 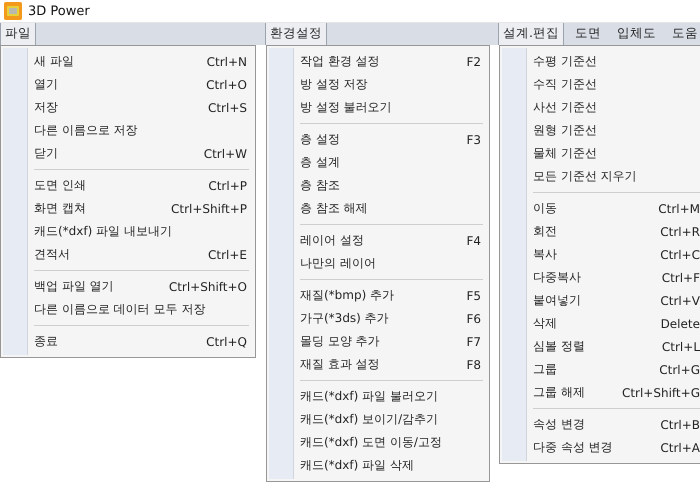 What do you see at coordinates (573, 447) in the screenshot?
I see `menu-item-label: 다중 속성 변경` at bounding box center [573, 447].